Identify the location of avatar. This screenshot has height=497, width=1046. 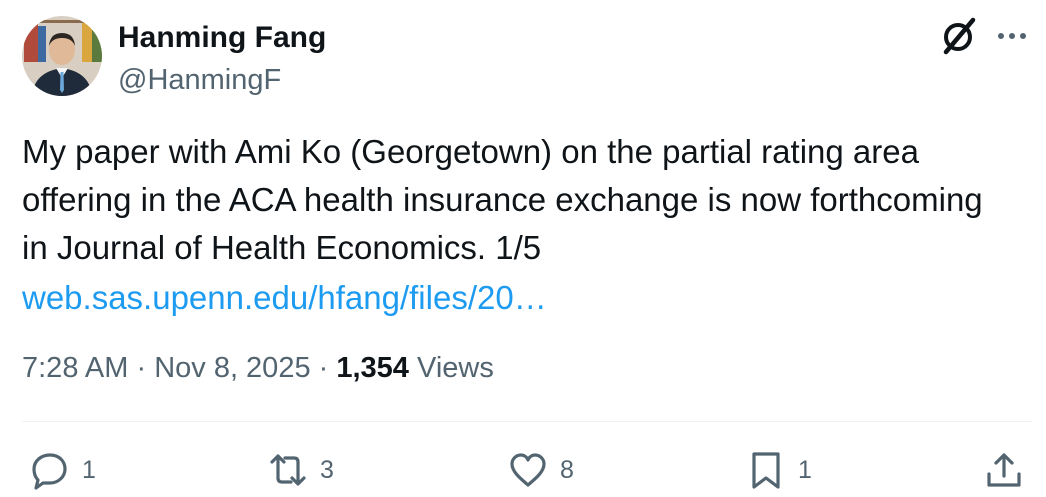
(62, 56).